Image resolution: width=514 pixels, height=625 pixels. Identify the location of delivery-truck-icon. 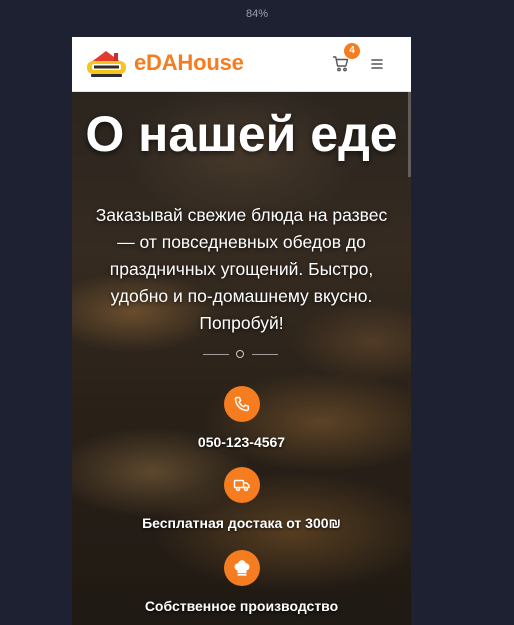
(241, 485).